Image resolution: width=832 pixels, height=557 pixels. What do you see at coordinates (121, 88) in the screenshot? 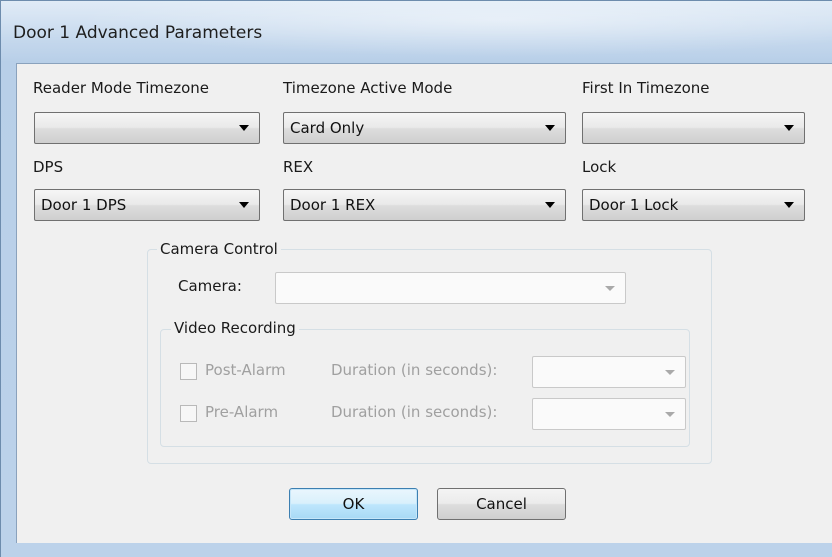
I see `reader-mode-timezone-label: Reader Mode Timezone` at bounding box center [121, 88].